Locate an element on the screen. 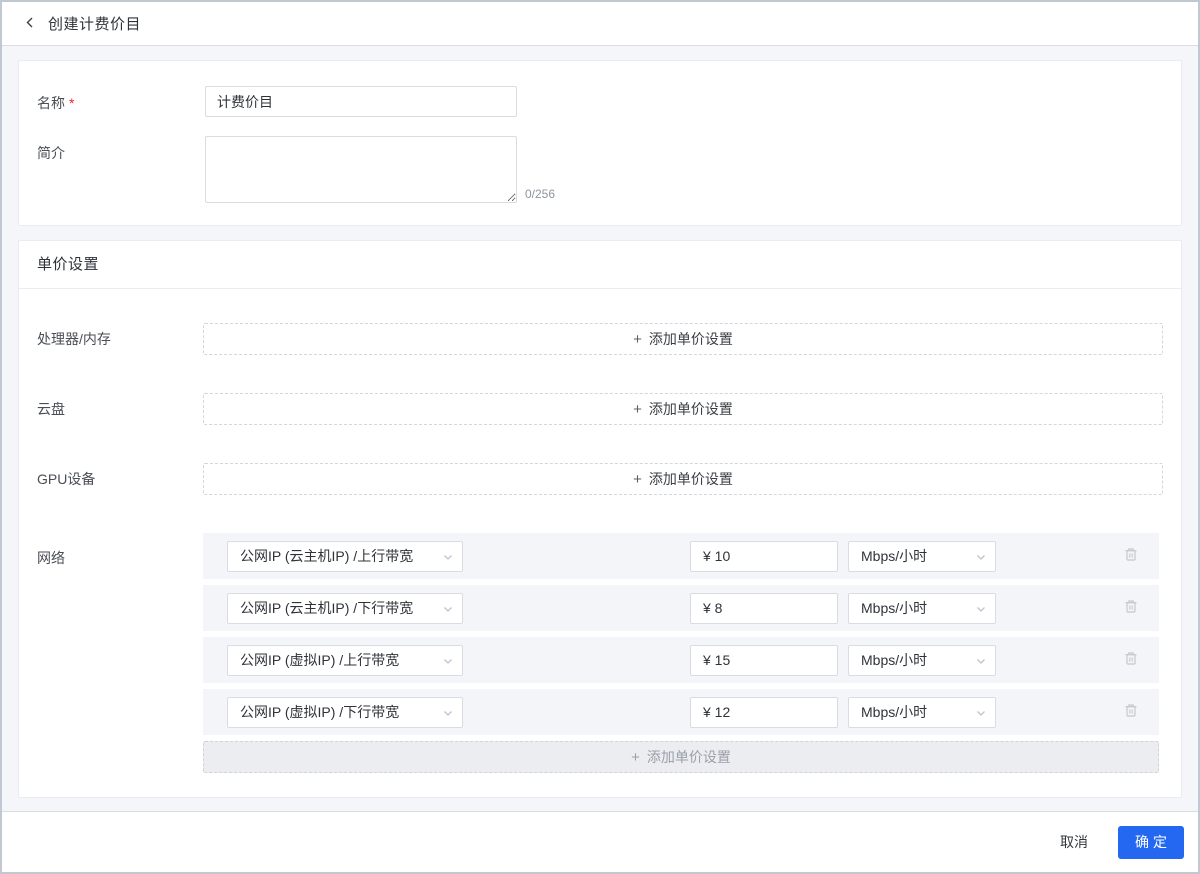 This screenshot has width=1200, height=874. confirm-button: 确定 is located at coordinates (1151, 842).